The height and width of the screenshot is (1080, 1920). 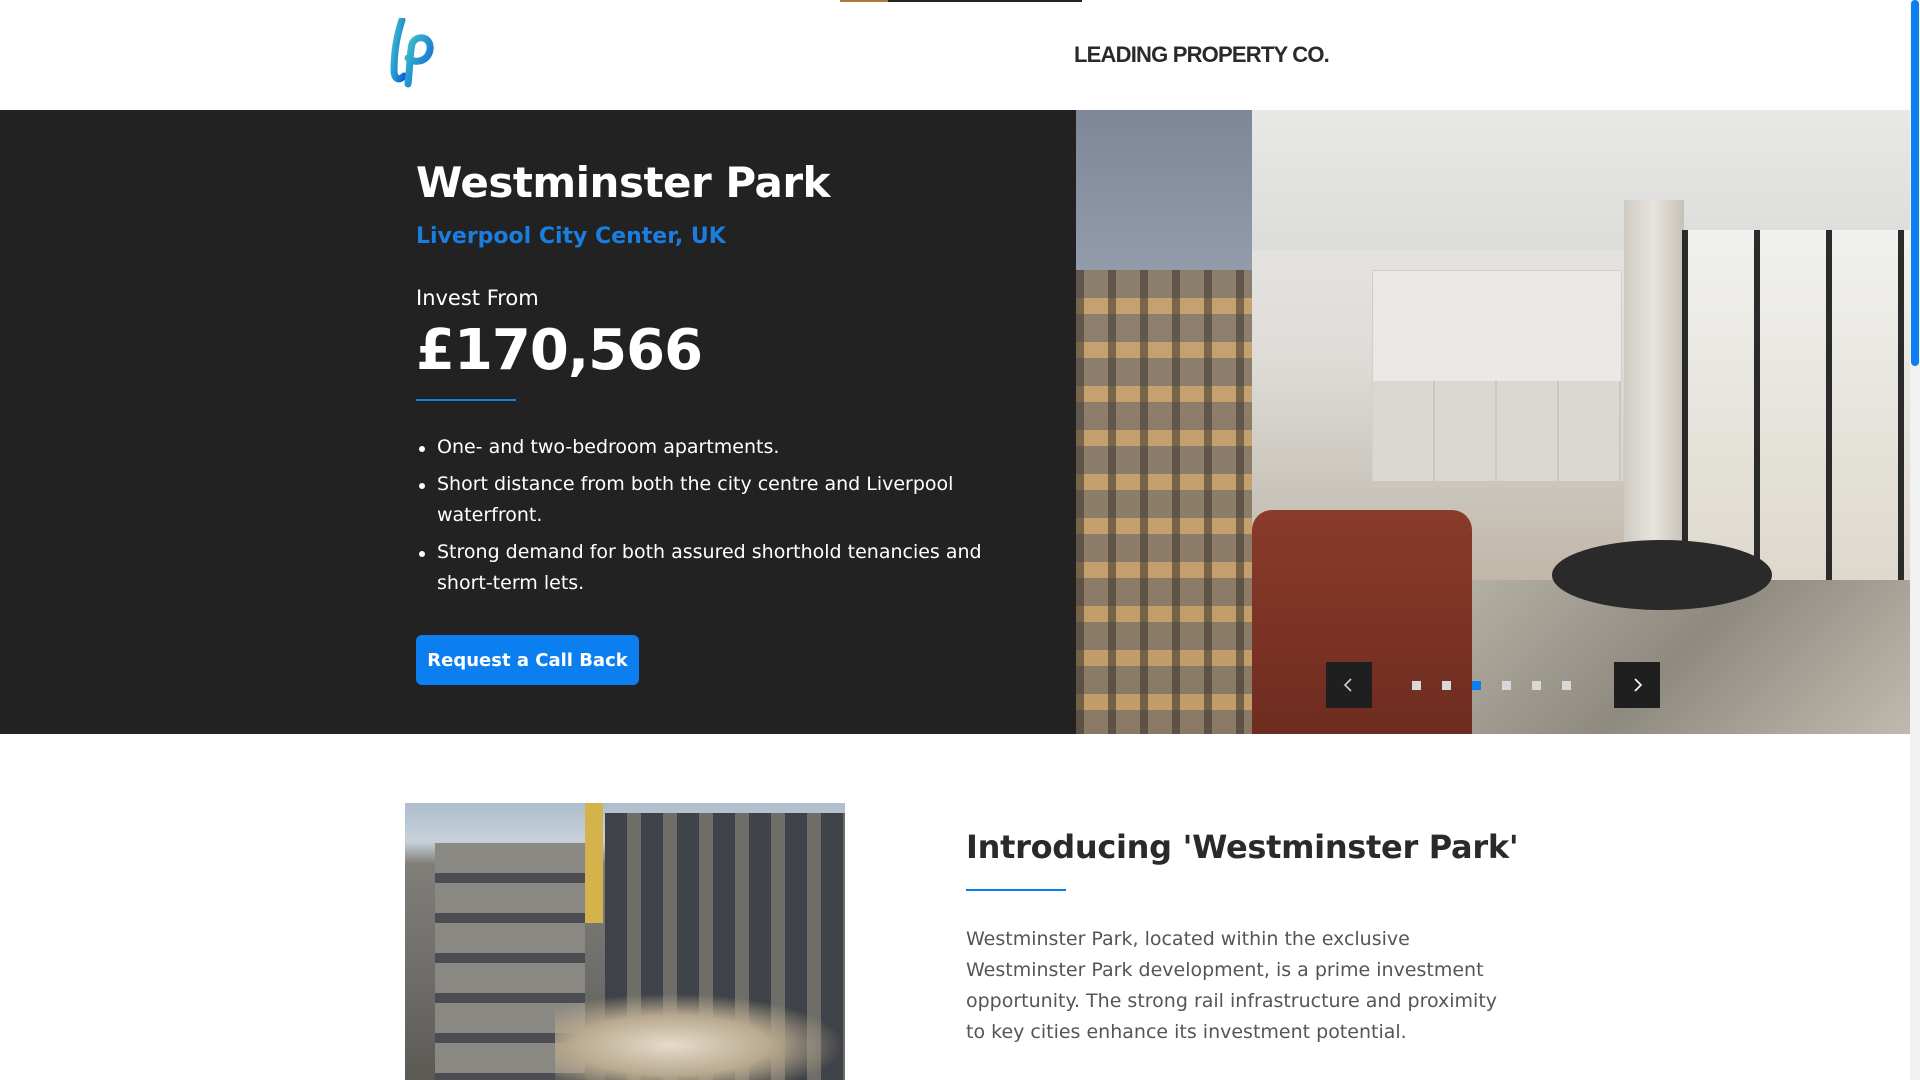 I want to click on site-header: LEADING PROPERTY CO., so click(x=955, y=55).